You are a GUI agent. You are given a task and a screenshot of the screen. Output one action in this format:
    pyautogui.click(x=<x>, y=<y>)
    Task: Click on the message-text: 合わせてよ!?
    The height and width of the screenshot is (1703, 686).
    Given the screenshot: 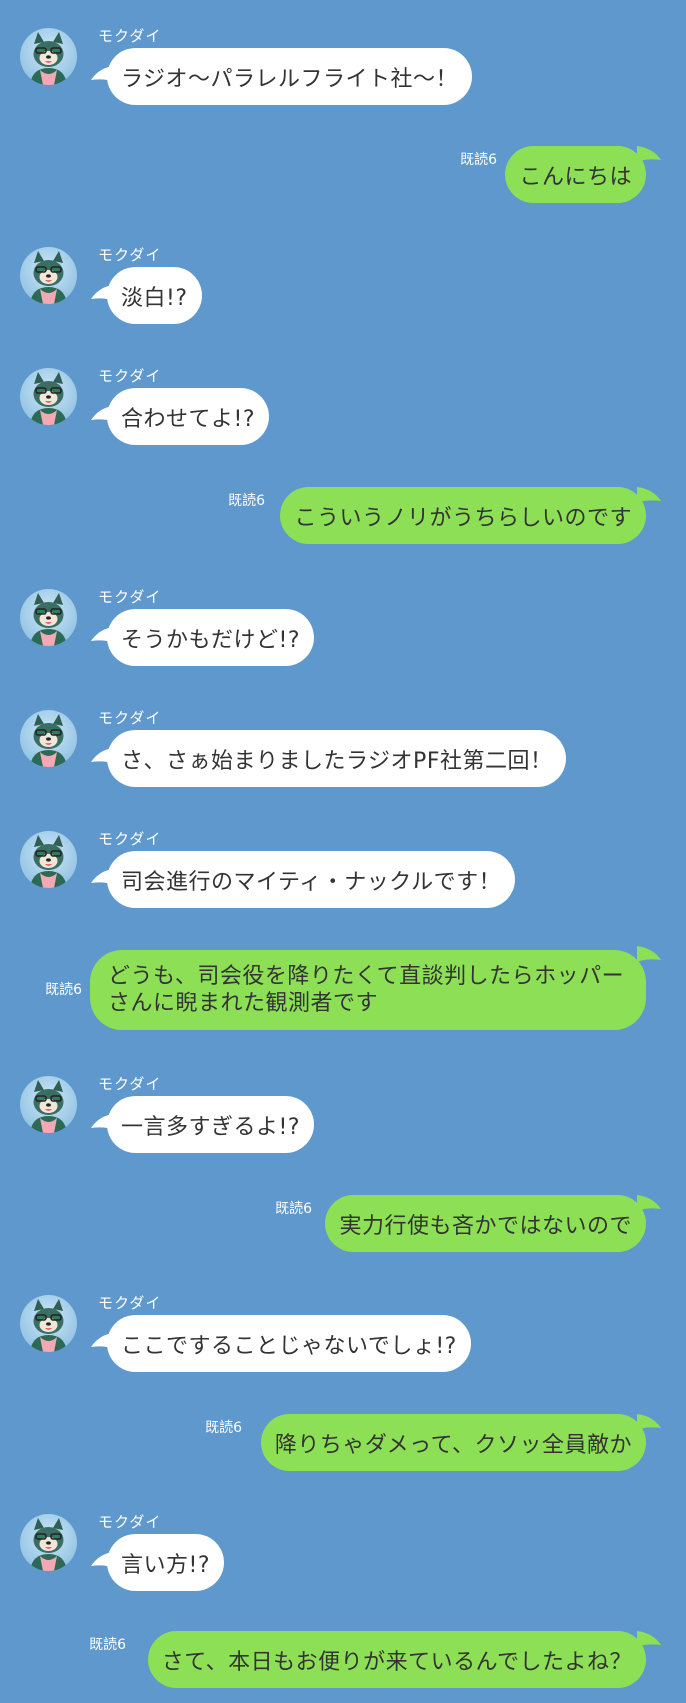 What is the action you would take?
    pyautogui.click(x=188, y=419)
    